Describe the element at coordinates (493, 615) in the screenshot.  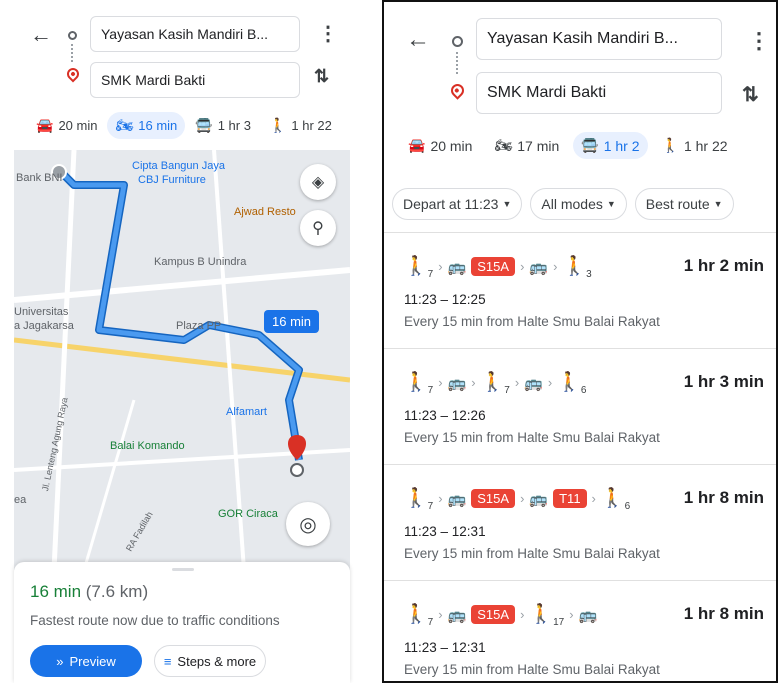
I see `bus-line-badge: S15A` at that location.